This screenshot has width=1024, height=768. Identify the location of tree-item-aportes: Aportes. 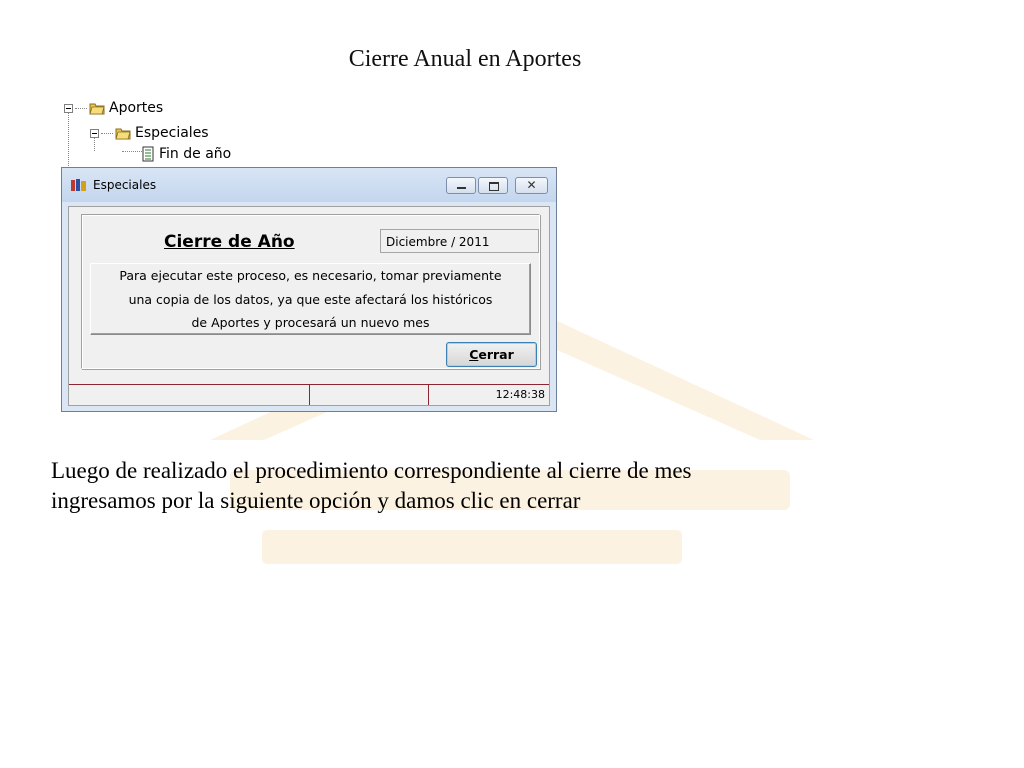
(113, 108).